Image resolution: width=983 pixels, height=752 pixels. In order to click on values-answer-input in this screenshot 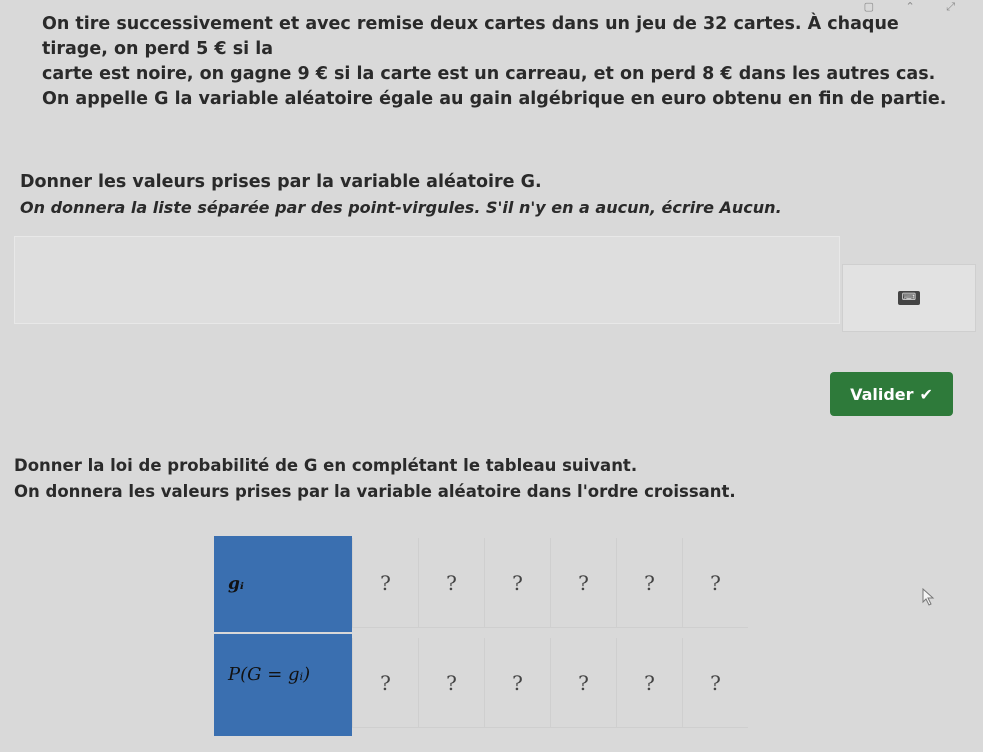, I will do `click(427, 280)`.